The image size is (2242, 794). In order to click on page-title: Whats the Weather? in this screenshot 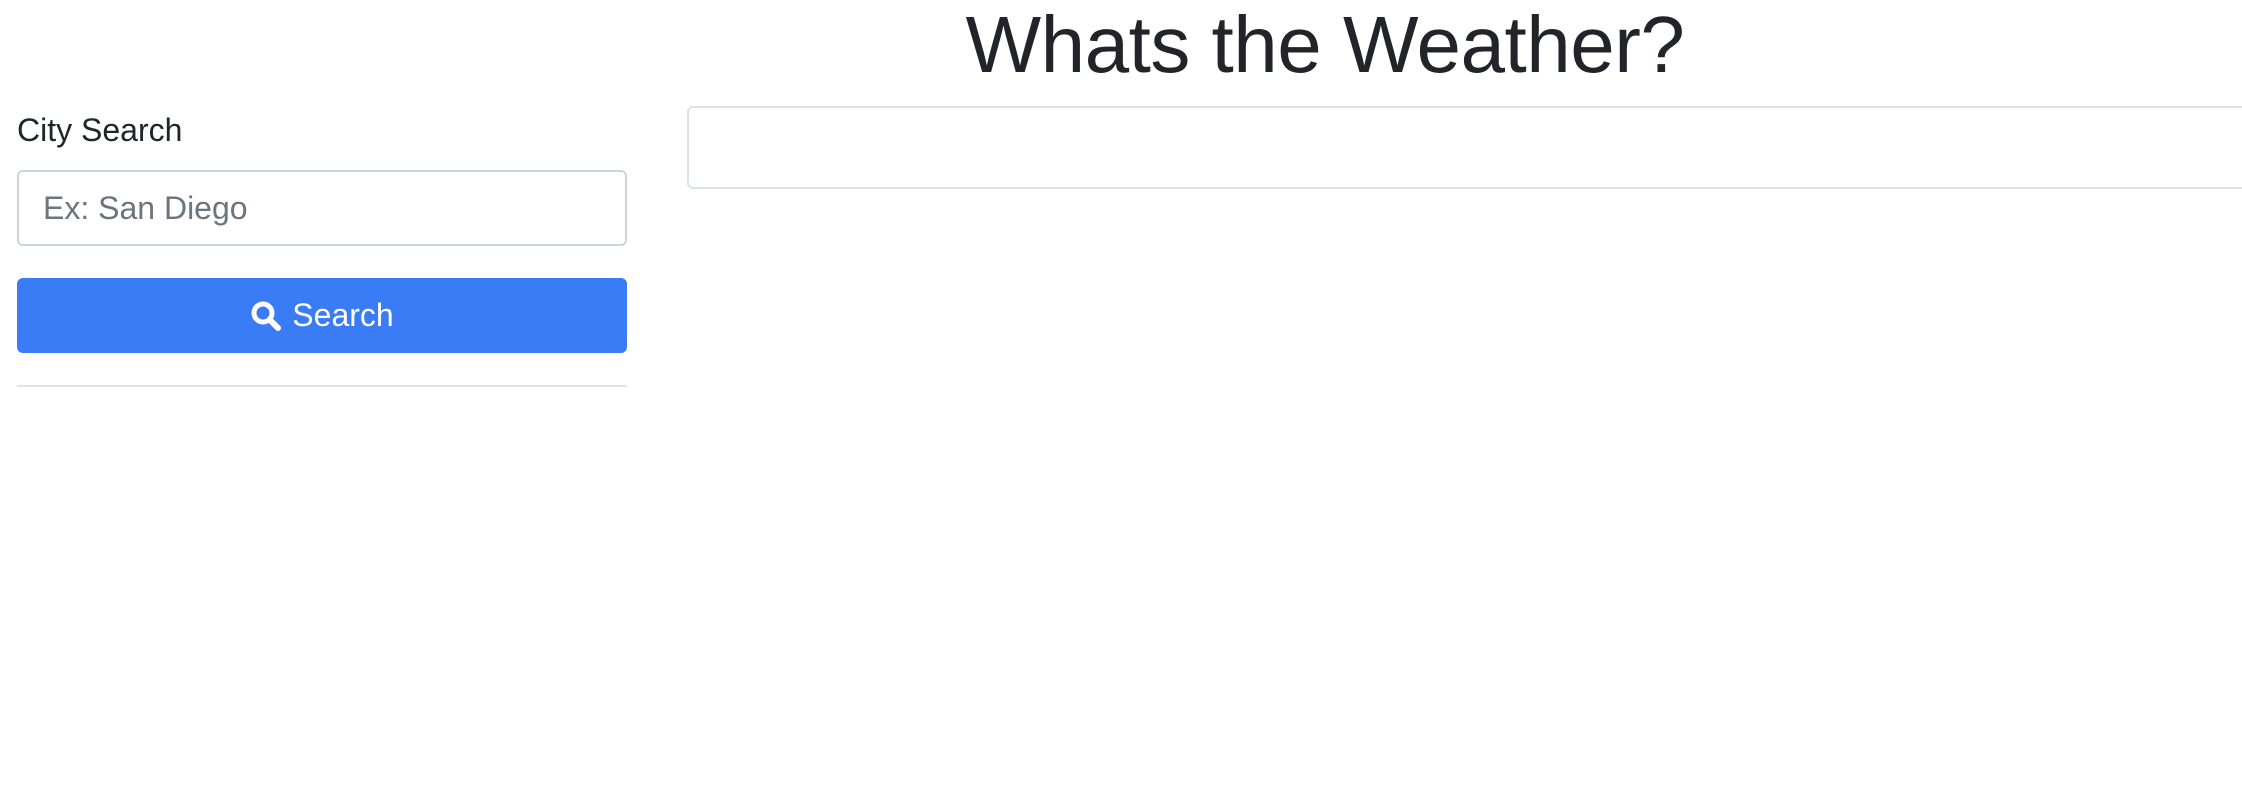, I will do `click(1325, 44)`.